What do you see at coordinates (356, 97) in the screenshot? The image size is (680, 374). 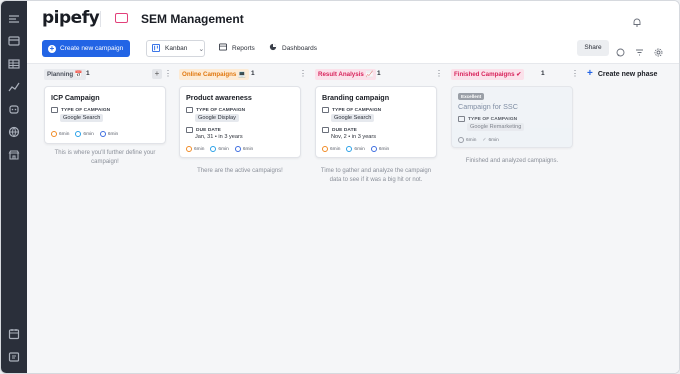 I see `card-title: Branding campaign` at bounding box center [356, 97].